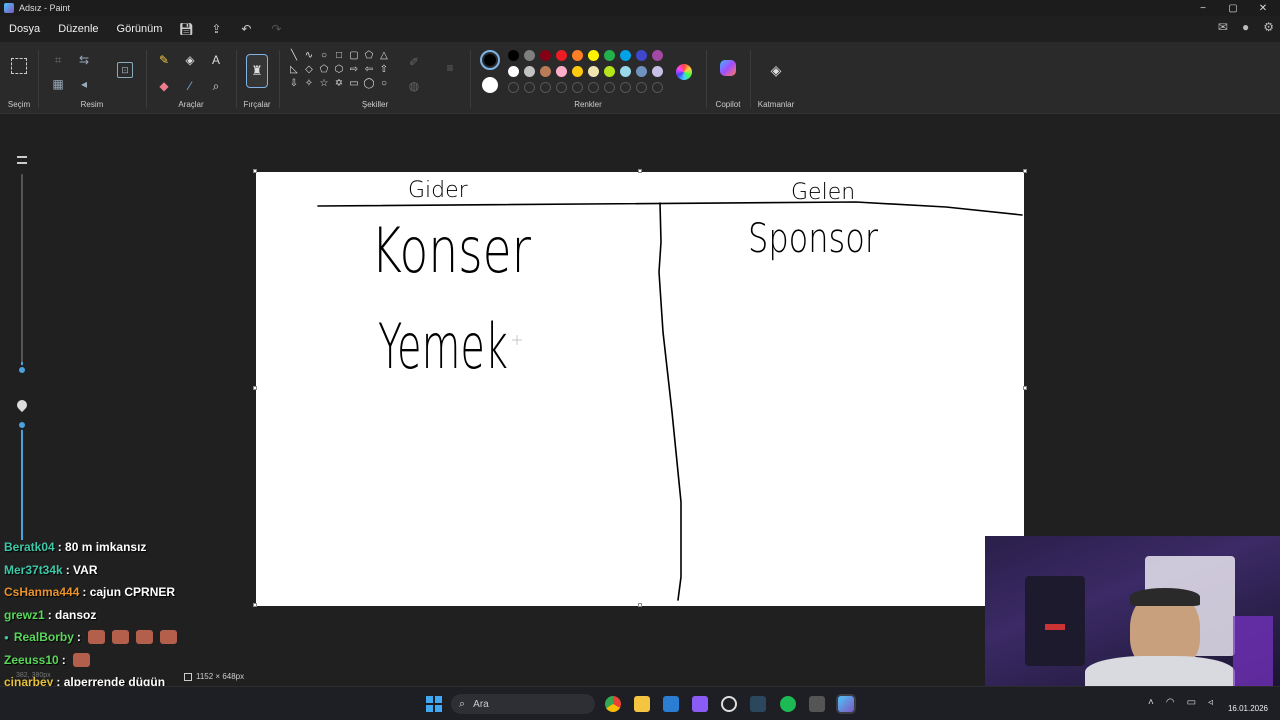 The height and width of the screenshot is (720, 1280). Describe the element at coordinates (1268, 27) in the screenshot. I see `settings-icon: ⚙` at that location.